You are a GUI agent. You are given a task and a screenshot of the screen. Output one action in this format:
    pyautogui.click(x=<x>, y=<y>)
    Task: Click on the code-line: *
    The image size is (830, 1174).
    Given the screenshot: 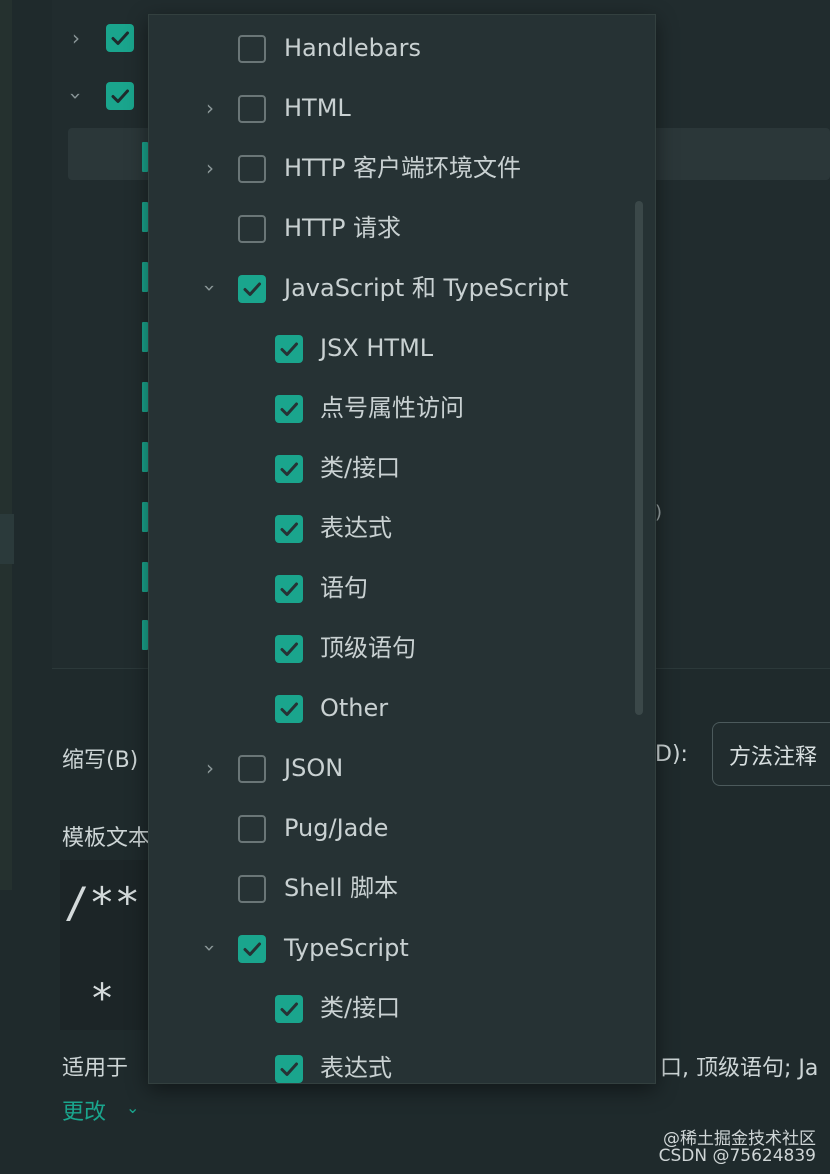 What is the action you would take?
    pyautogui.click(x=102, y=999)
    